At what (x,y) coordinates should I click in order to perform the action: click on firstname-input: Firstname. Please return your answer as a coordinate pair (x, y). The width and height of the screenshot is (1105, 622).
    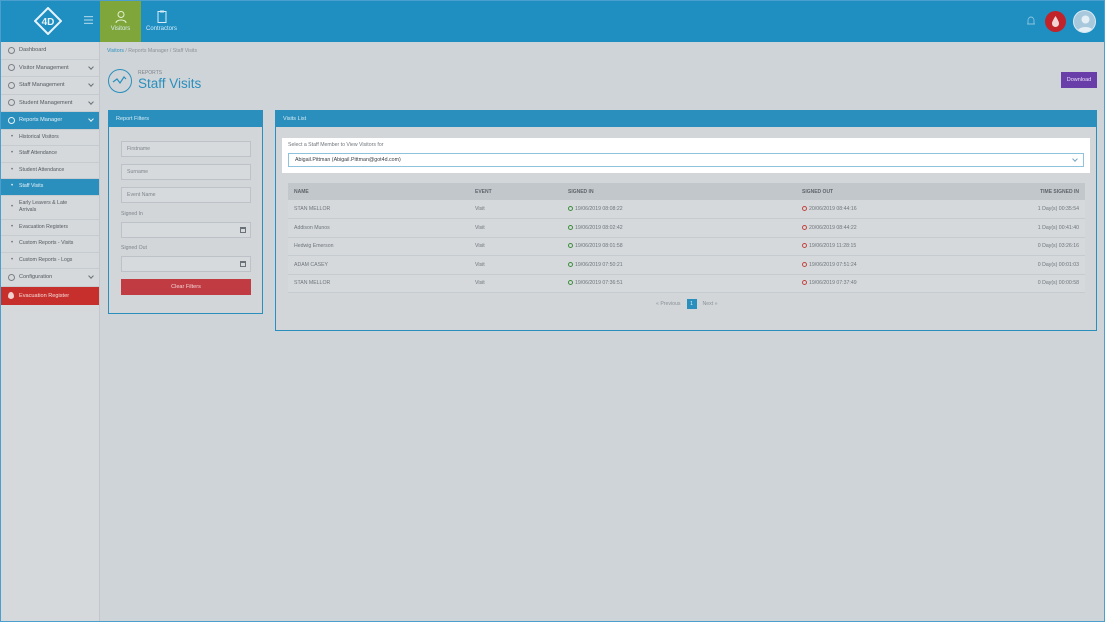
    Looking at the image, I should click on (186, 149).